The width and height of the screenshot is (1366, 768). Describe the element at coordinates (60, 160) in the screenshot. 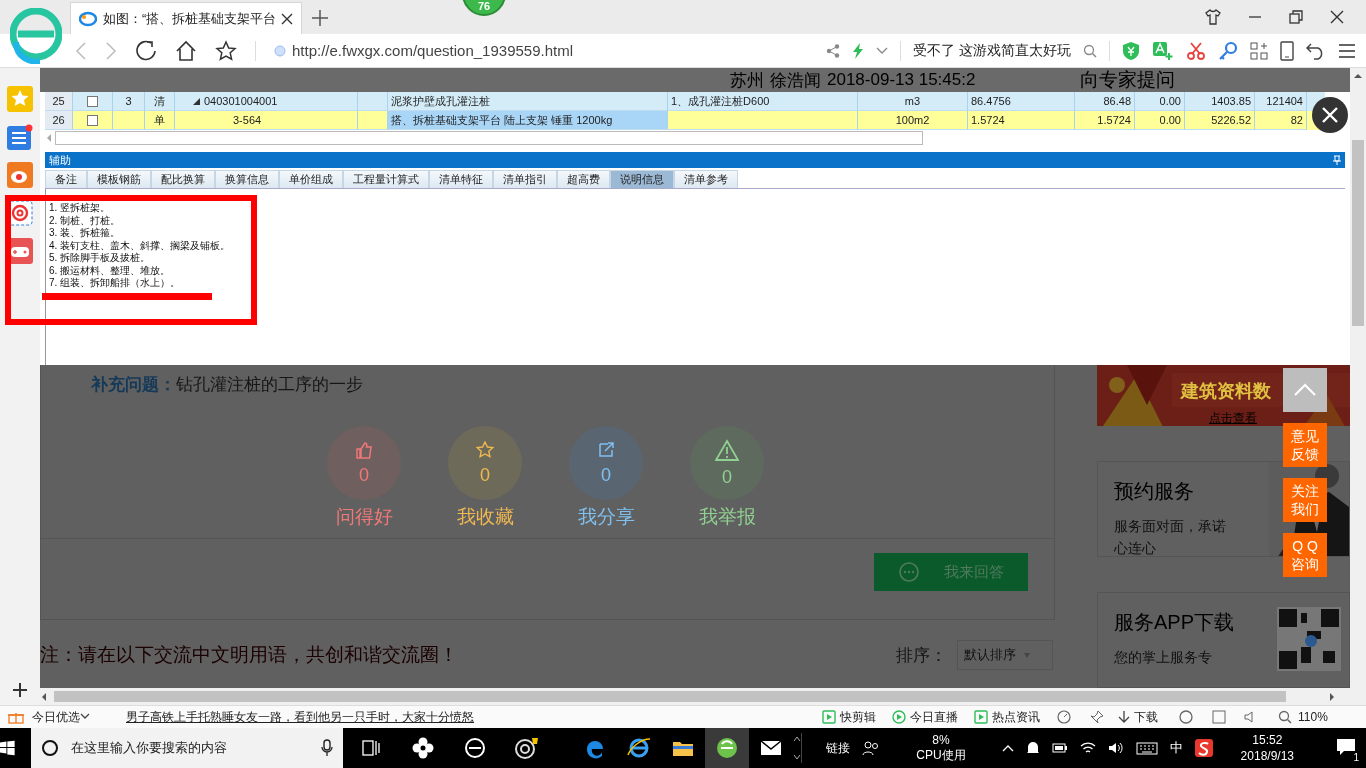

I see `panel-title: 辅助` at that location.